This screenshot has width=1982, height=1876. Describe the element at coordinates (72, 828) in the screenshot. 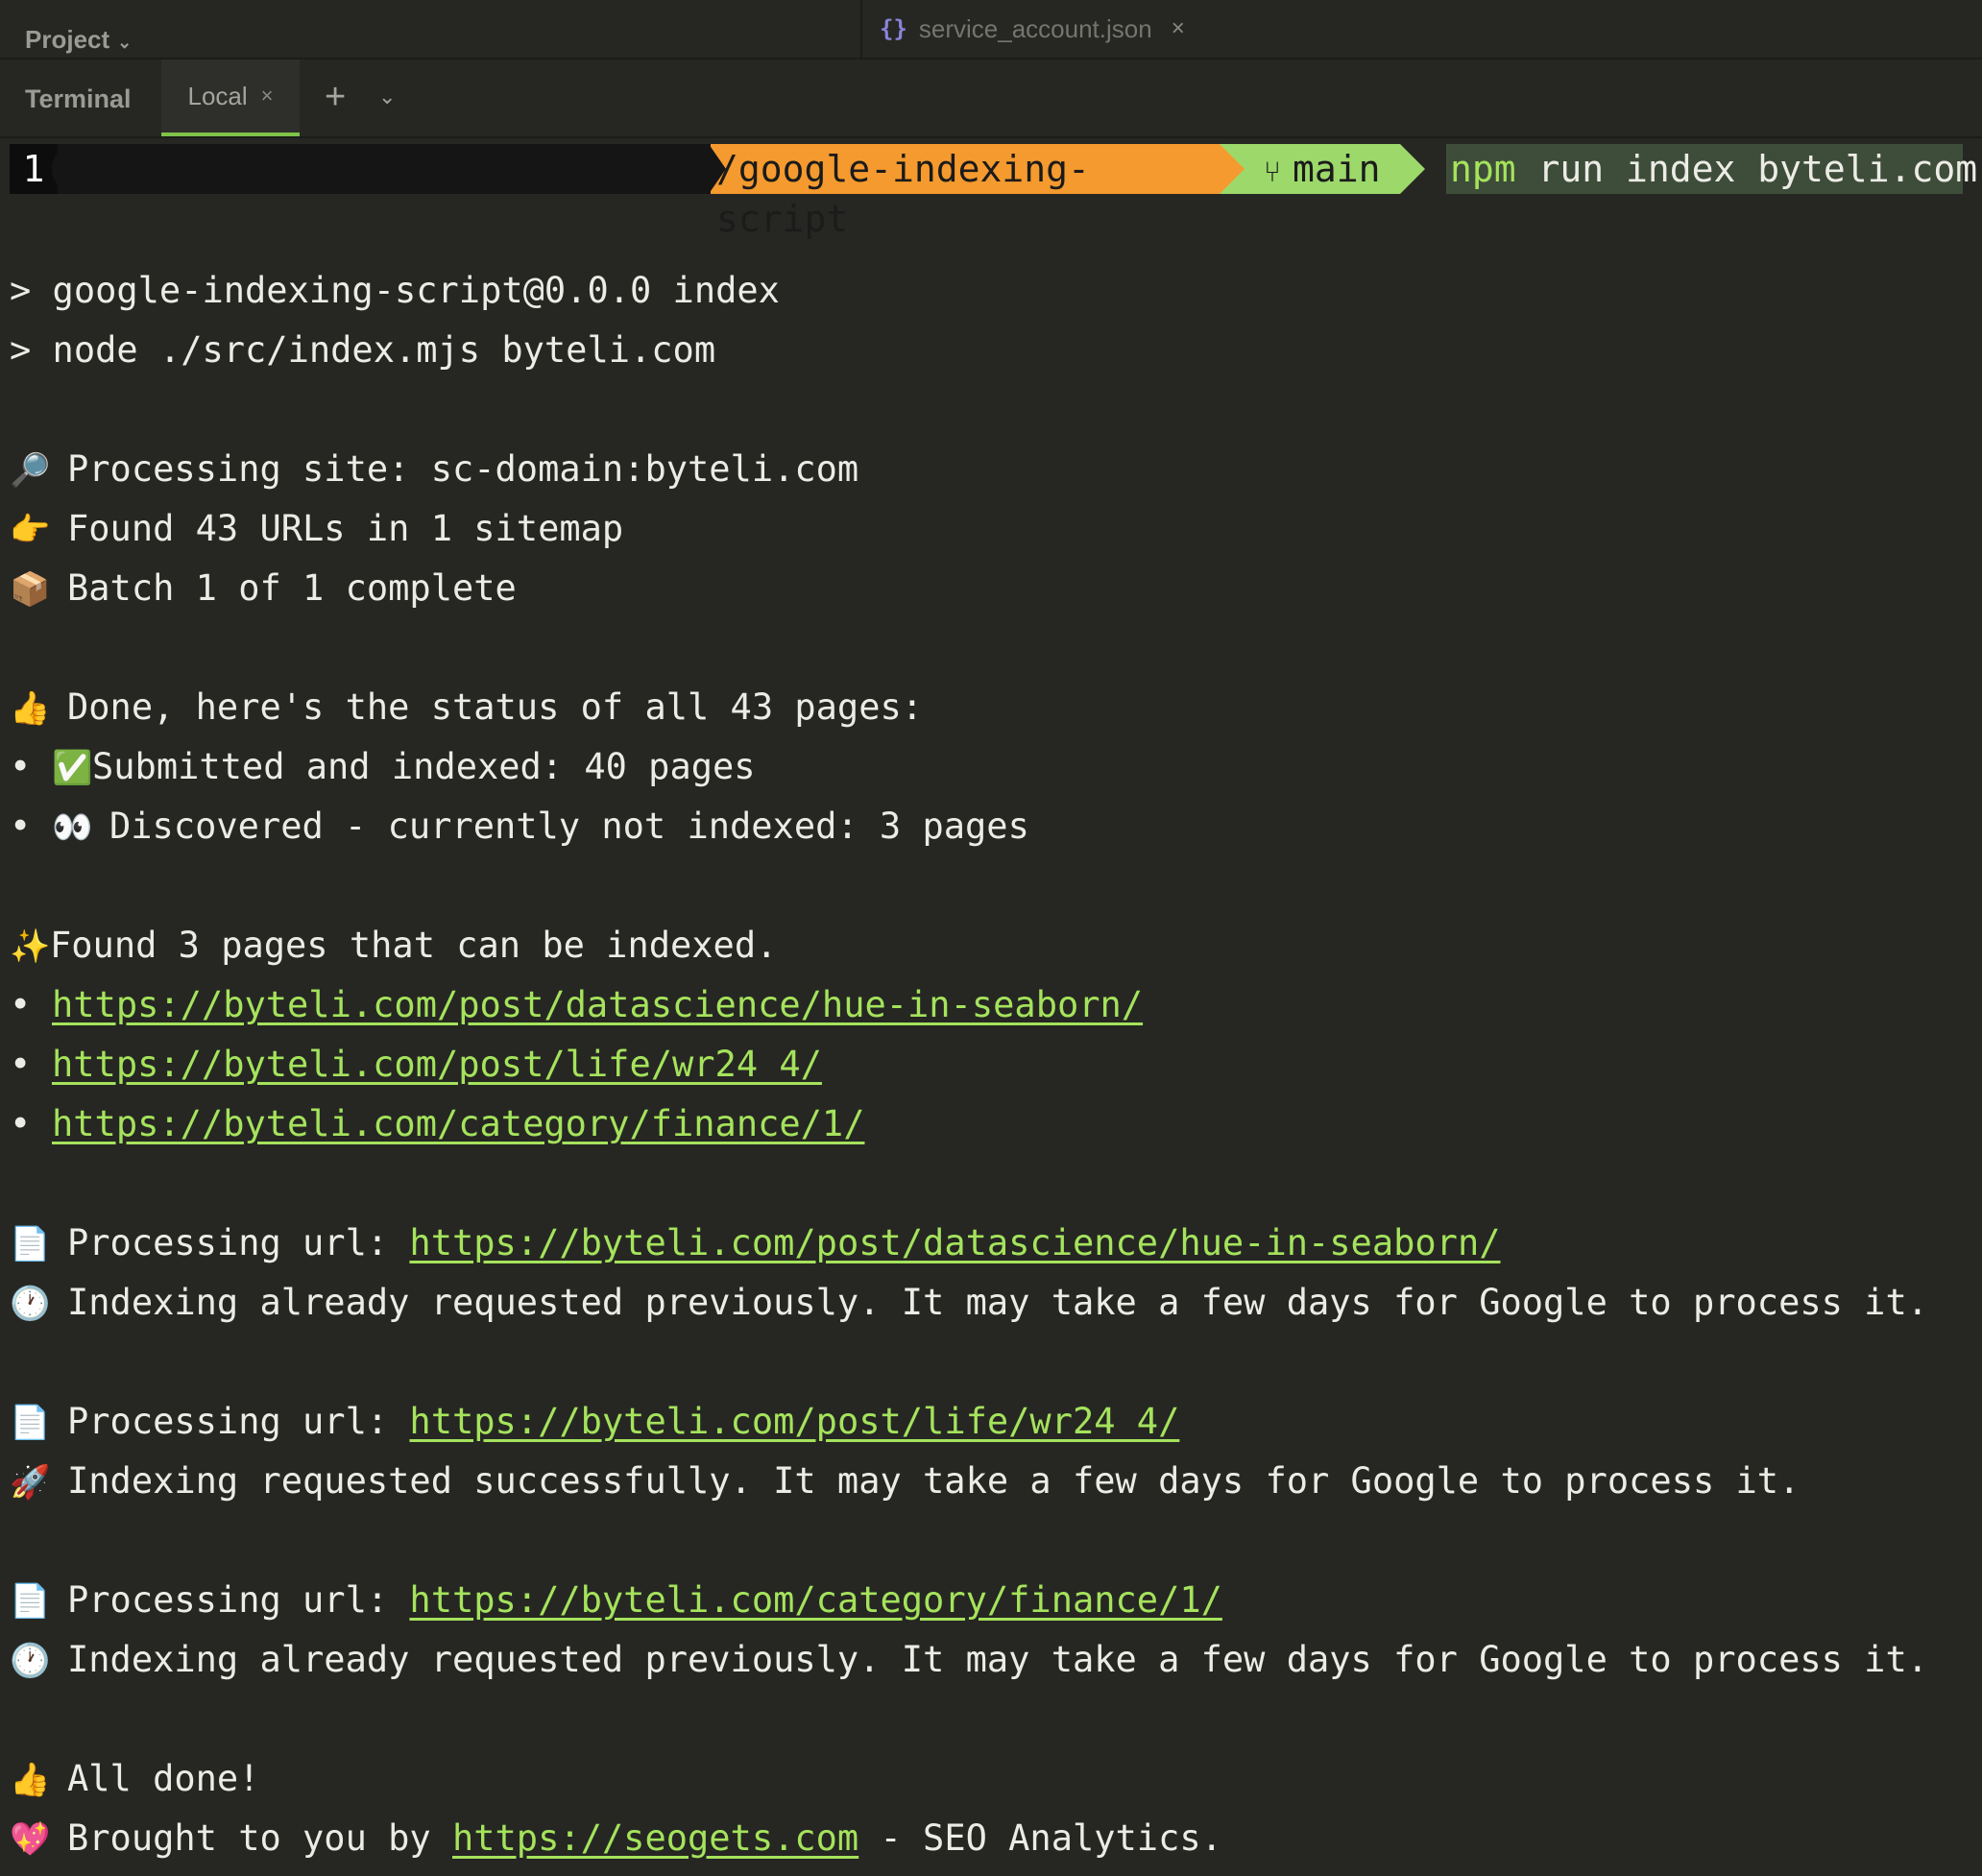

I see `eyes-icon: 👀` at that location.